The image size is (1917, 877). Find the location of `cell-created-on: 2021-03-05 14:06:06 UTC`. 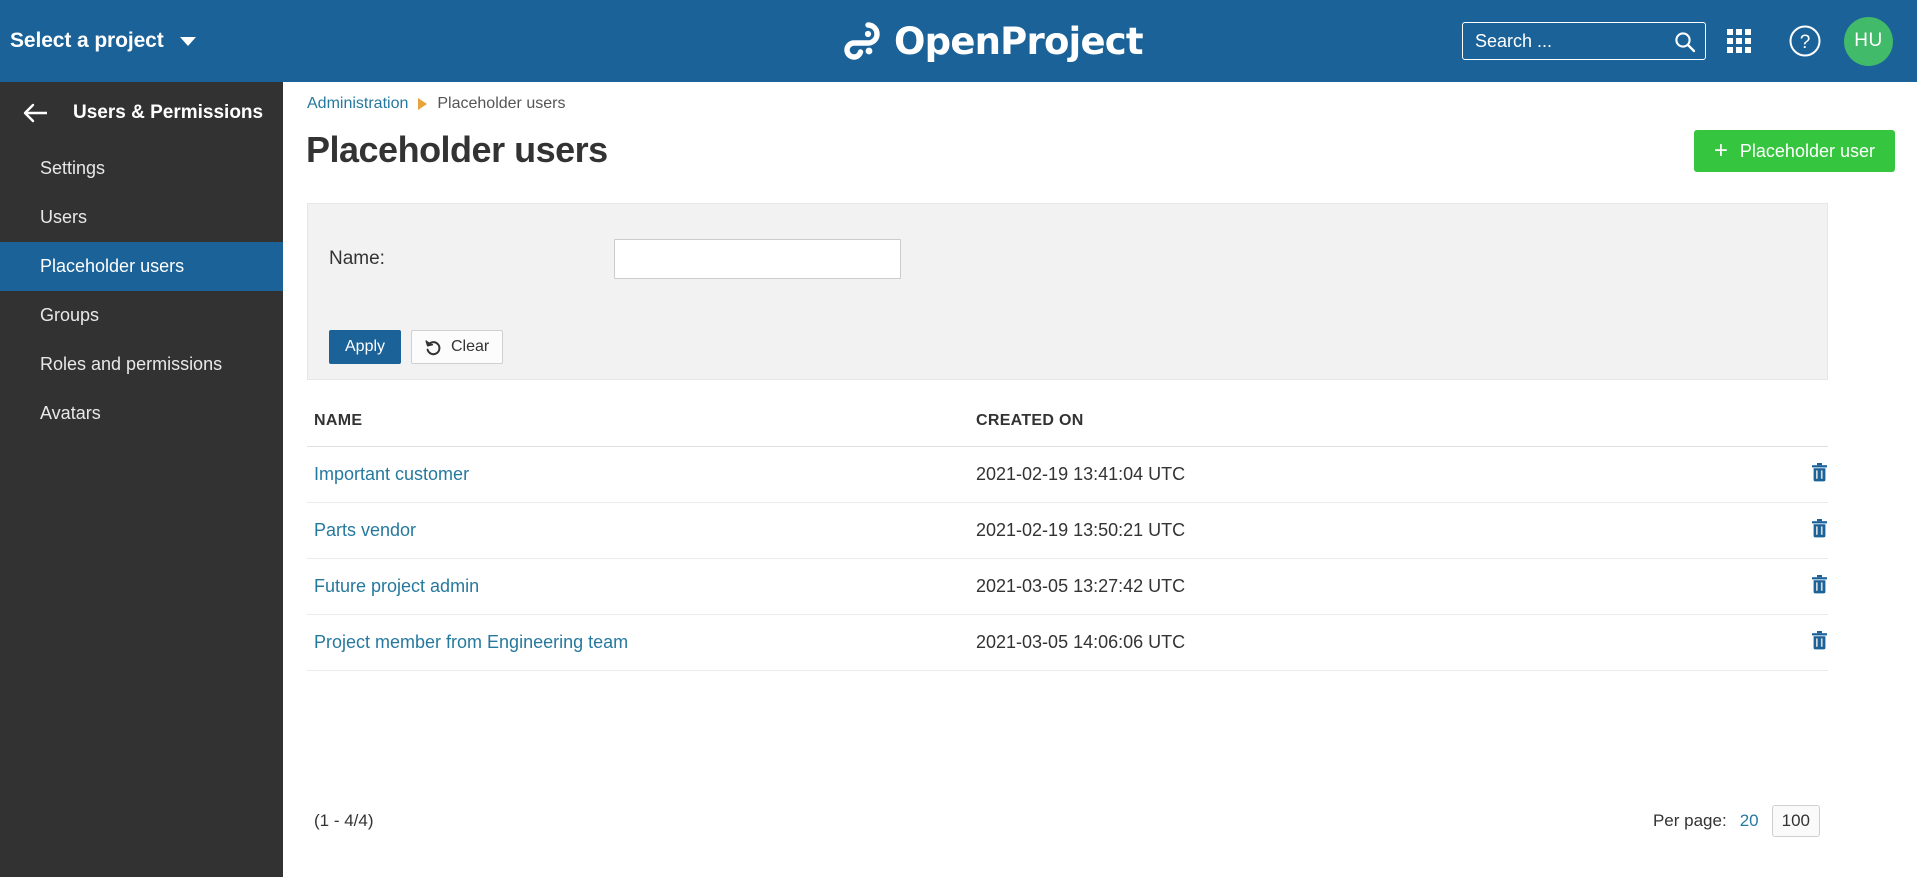

cell-created-on: 2021-03-05 14:06:06 UTC is located at coordinates (1319, 642).